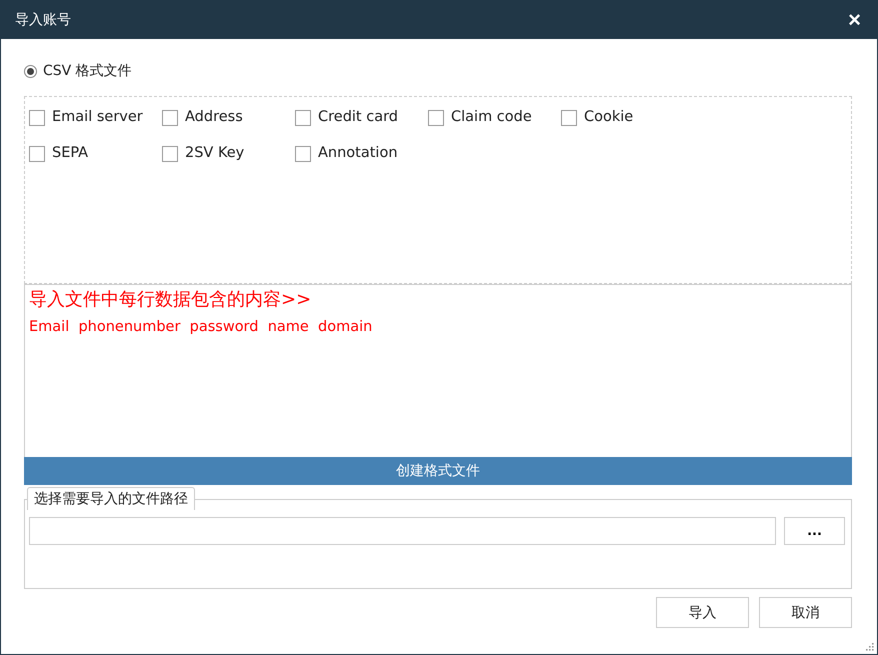 The width and height of the screenshot is (878, 655). Describe the element at coordinates (111, 498) in the screenshot. I see `group-legend: 选择需要导入的文件路径` at that location.